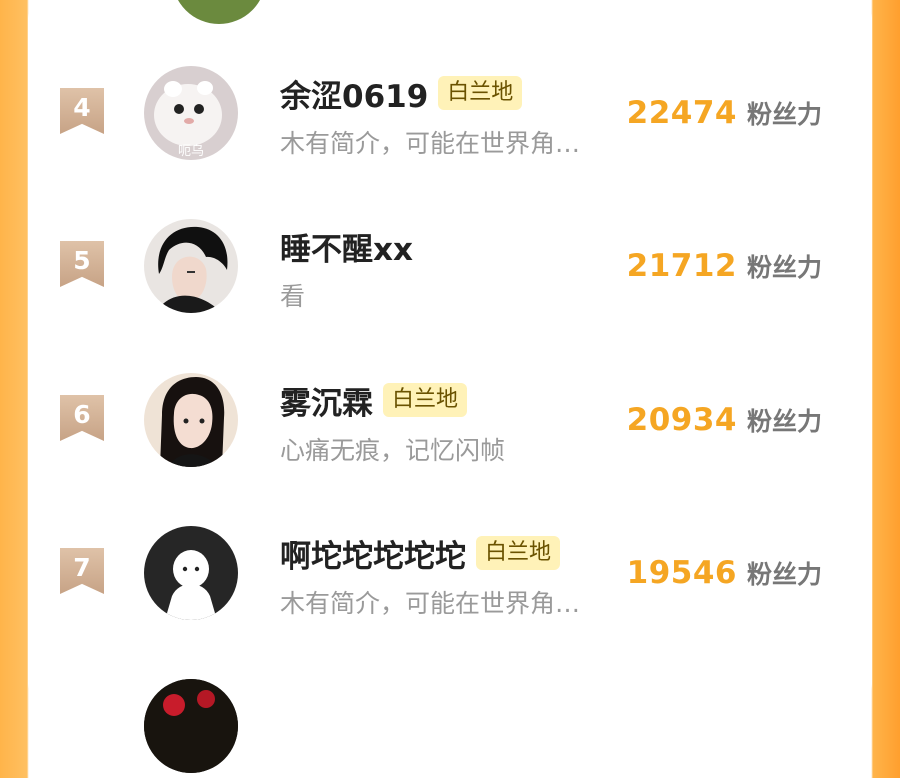  I want to click on partial-avatar, so click(219, 12).